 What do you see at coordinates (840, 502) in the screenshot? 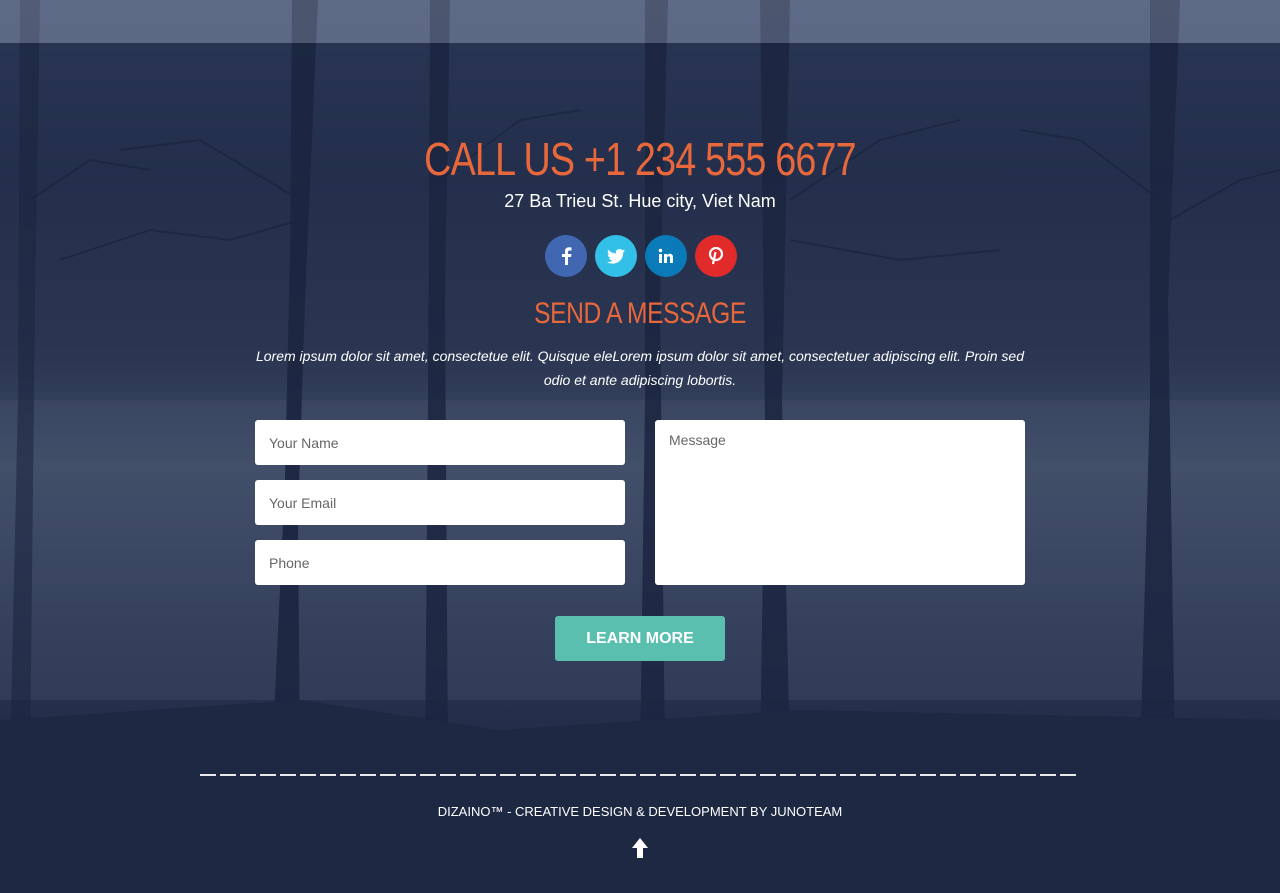
I see `message-textarea` at bounding box center [840, 502].